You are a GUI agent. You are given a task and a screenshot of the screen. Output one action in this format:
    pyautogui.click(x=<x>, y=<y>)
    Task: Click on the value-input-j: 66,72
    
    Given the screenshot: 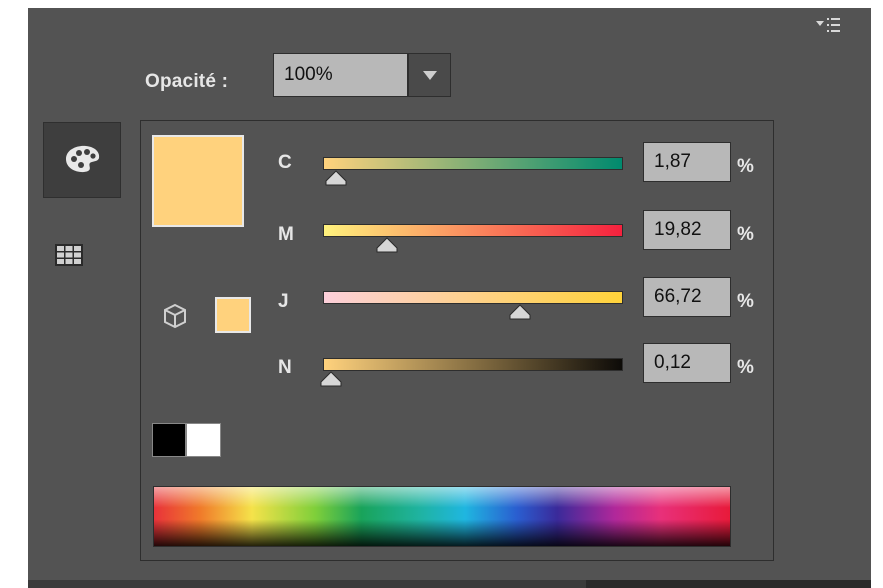 What is the action you would take?
    pyautogui.click(x=687, y=297)
    